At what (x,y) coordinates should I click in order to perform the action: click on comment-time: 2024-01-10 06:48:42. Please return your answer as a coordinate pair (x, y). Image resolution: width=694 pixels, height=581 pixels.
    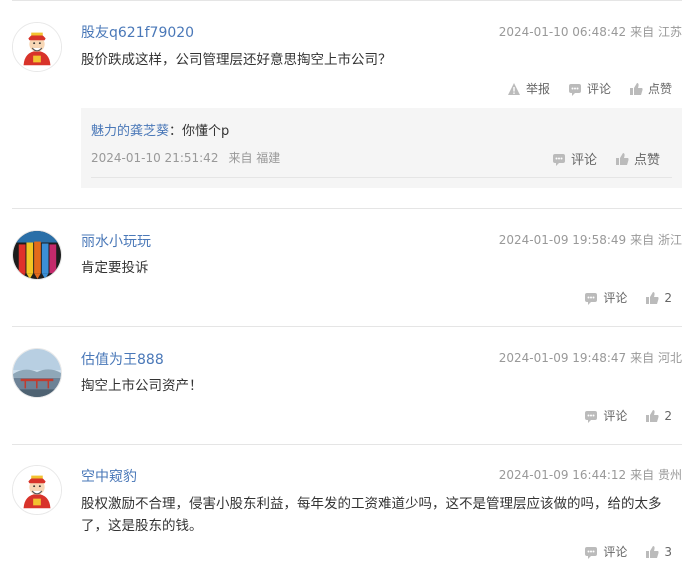
    Looking at the image, I should click on (562, 32).